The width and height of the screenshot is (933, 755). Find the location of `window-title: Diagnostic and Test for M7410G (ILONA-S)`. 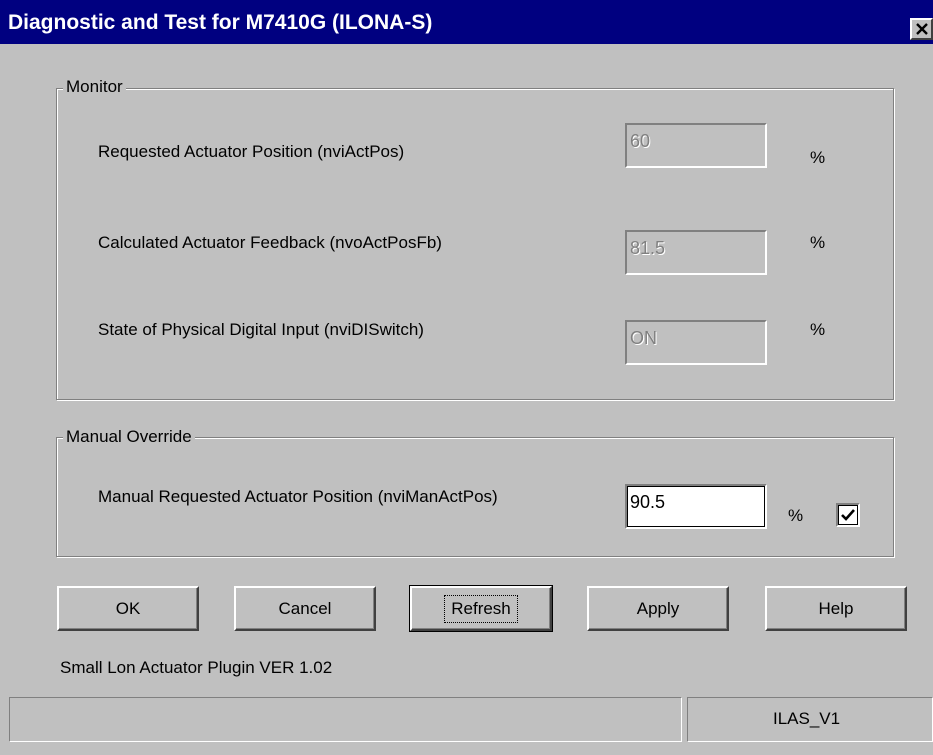

window-title: Diagnostic and Test for M7410G (ILONA-S) is located at coordinates (220, 22).